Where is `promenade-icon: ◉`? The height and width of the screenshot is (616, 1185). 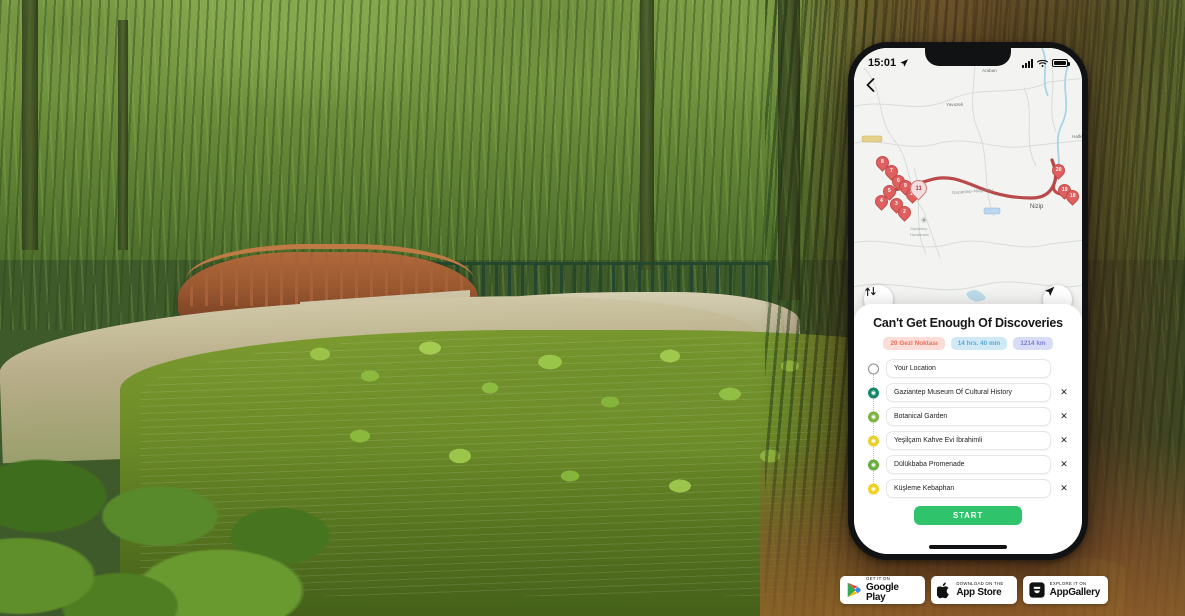 promenade-icon: ◉ is located at coordinates (873, 464).